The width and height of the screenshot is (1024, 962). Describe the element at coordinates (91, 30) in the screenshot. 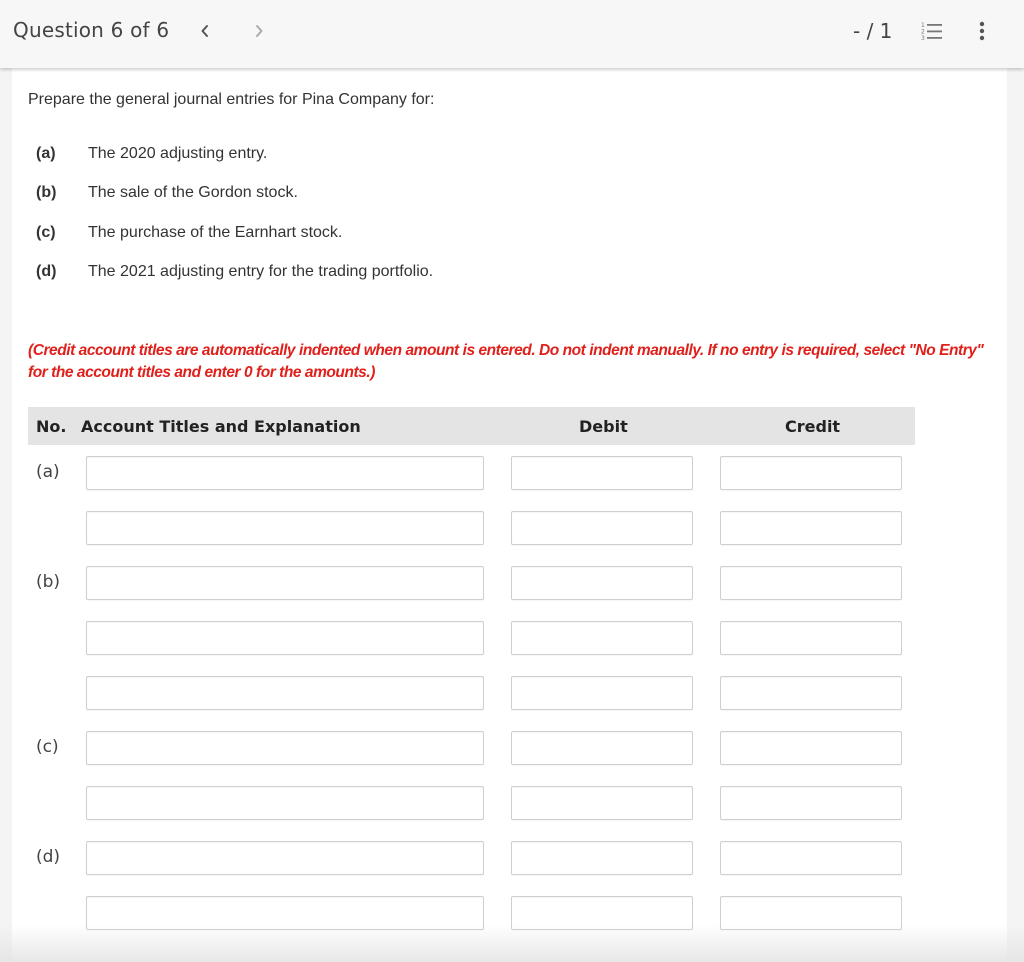

I see `question-title: Question 6 of 6` at that location.